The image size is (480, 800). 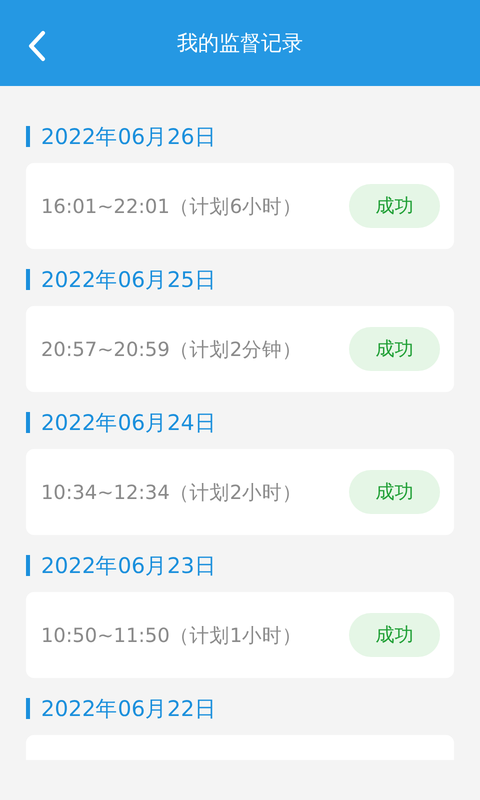 What do you see at coordinates (171, 493) in the screenshot?
I see `time-range: 10:34~12:34（计划2小时）` at bounding box center [171, 493].